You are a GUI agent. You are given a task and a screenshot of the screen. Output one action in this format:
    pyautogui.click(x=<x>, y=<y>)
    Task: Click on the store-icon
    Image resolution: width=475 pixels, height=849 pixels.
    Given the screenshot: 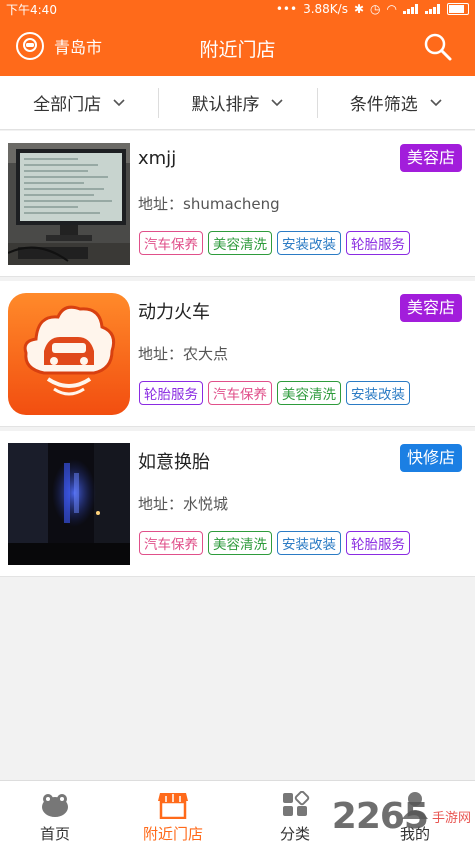 What is the action you would take?
    pyautogui.click(x=173, y=806)
    